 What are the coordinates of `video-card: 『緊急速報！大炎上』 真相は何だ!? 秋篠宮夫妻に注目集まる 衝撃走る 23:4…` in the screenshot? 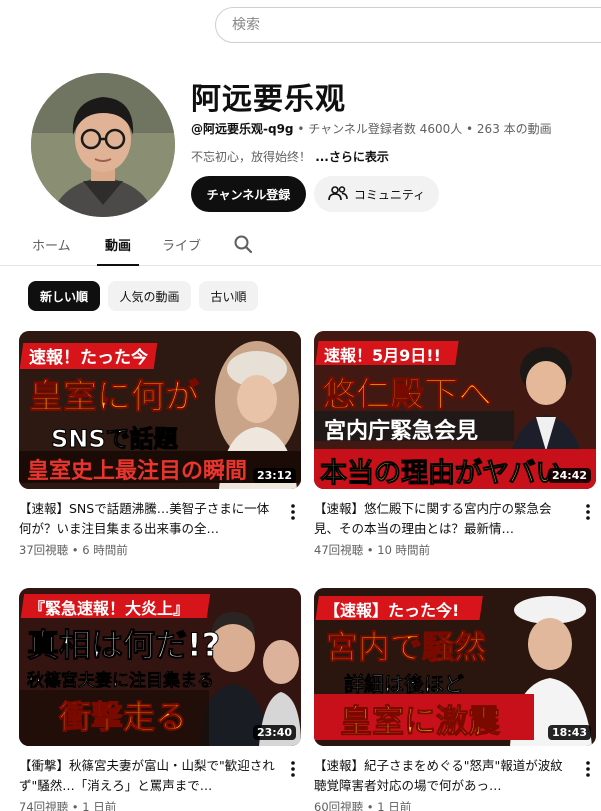 It's located at (160, 699).